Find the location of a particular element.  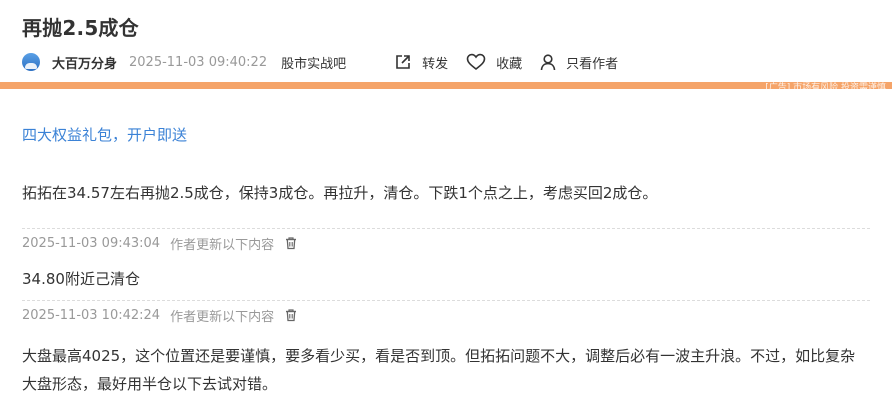

bar-name-link: 股市实战吧 is located at coordinates (313, 62).